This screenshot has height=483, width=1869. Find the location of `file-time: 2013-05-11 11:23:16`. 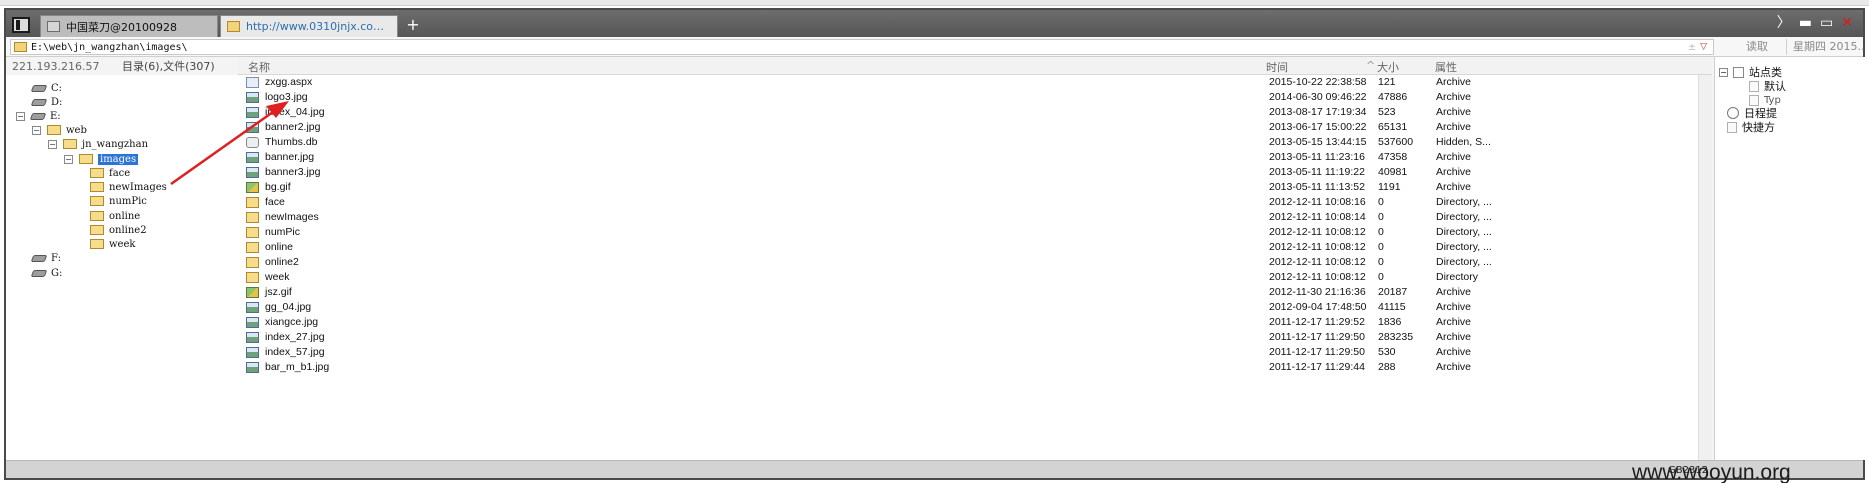

file-time: 2013-05-11 11:23:16 is located at coordinates (1317, 157).